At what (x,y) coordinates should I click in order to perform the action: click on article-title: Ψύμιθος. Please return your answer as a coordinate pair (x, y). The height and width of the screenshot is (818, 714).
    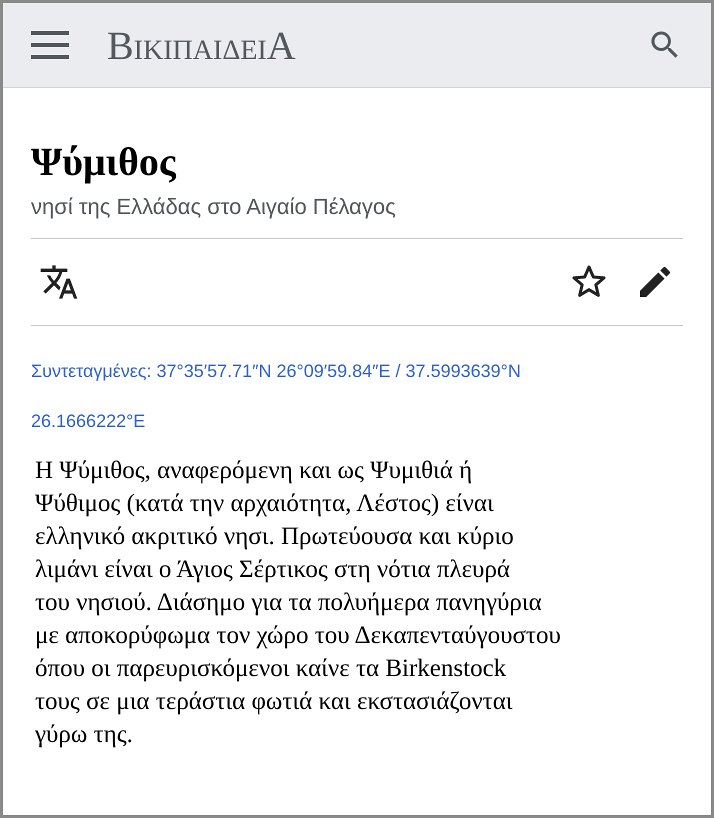
    Looking at the image, I should click on (104, 162).